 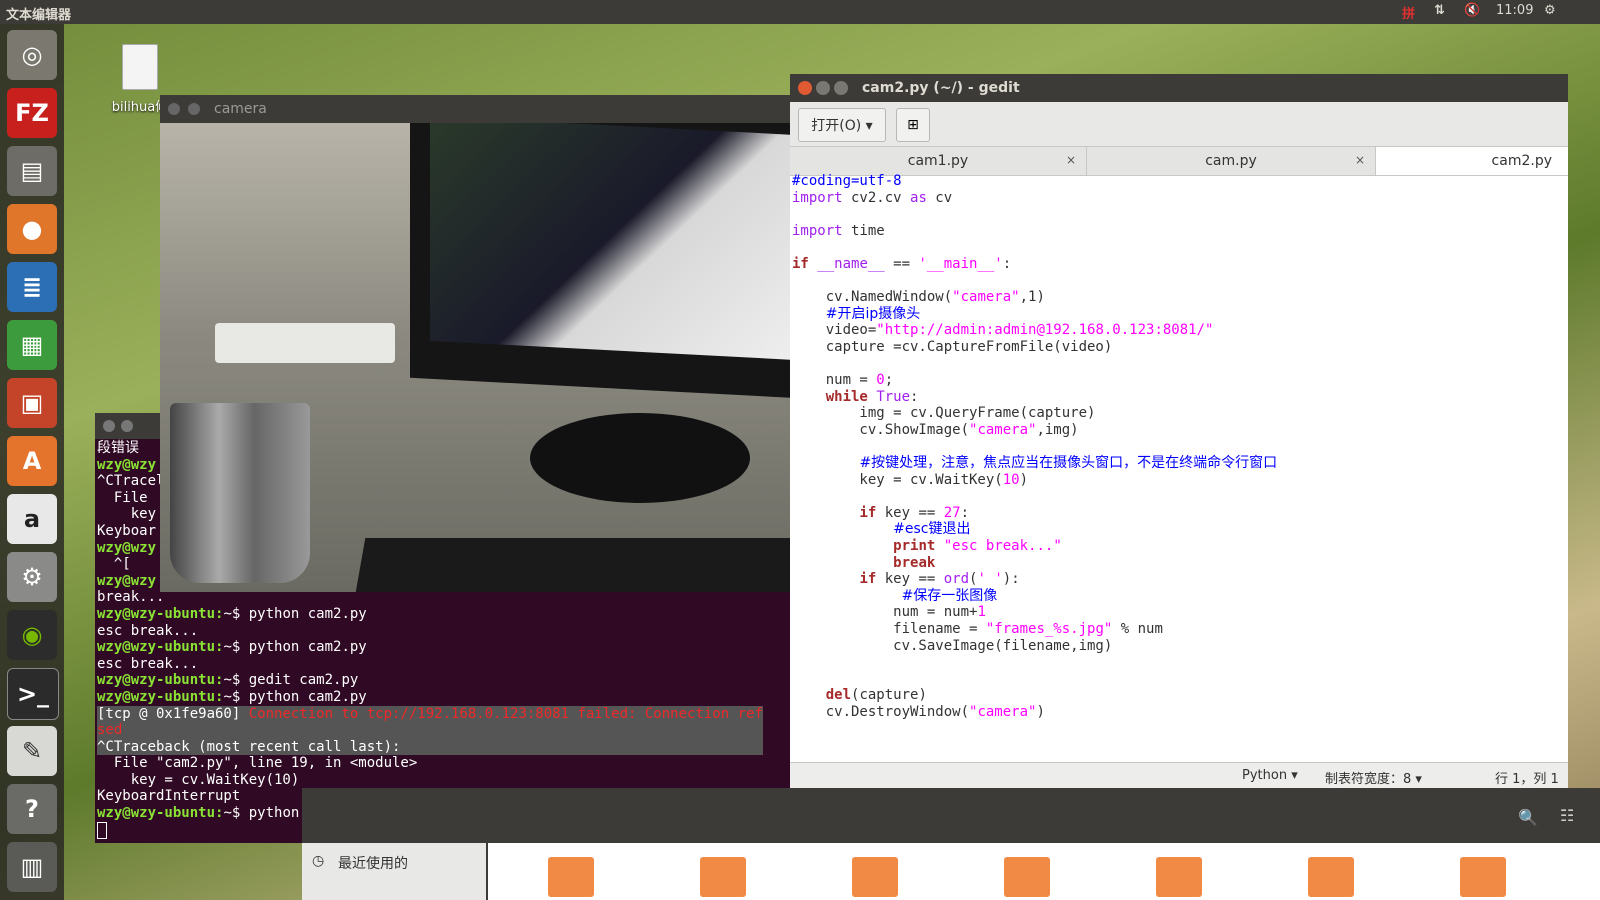 I want to click on system-settings-icon: ⚙, so click(x=32, y=577).